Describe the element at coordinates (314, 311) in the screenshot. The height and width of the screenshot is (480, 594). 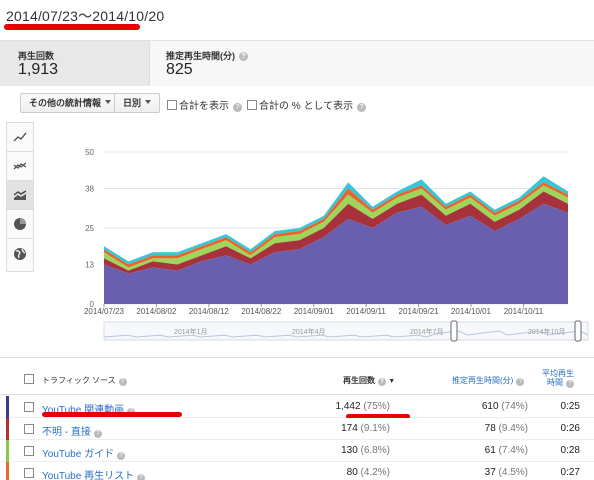
I see `x-tick-label: 2014/09/01` at that location.